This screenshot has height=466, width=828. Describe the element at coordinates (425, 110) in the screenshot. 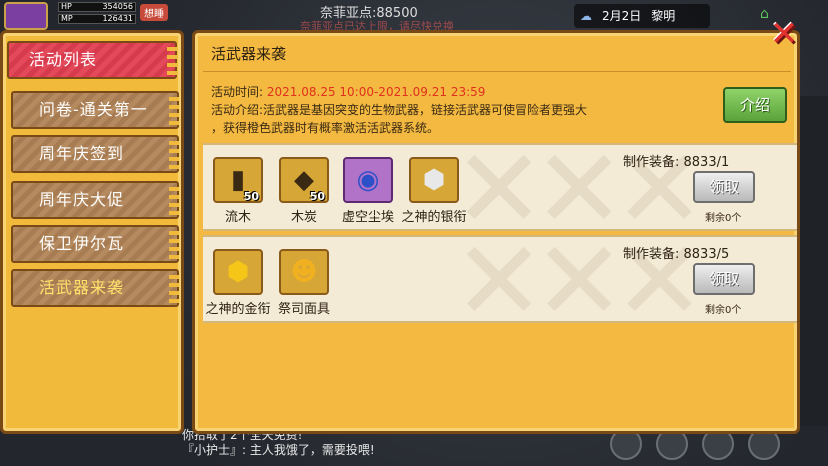

I see `event-intro-text: 活武器是基因突变的生物武器，链接活武器可使冒险者更强大` at that location.